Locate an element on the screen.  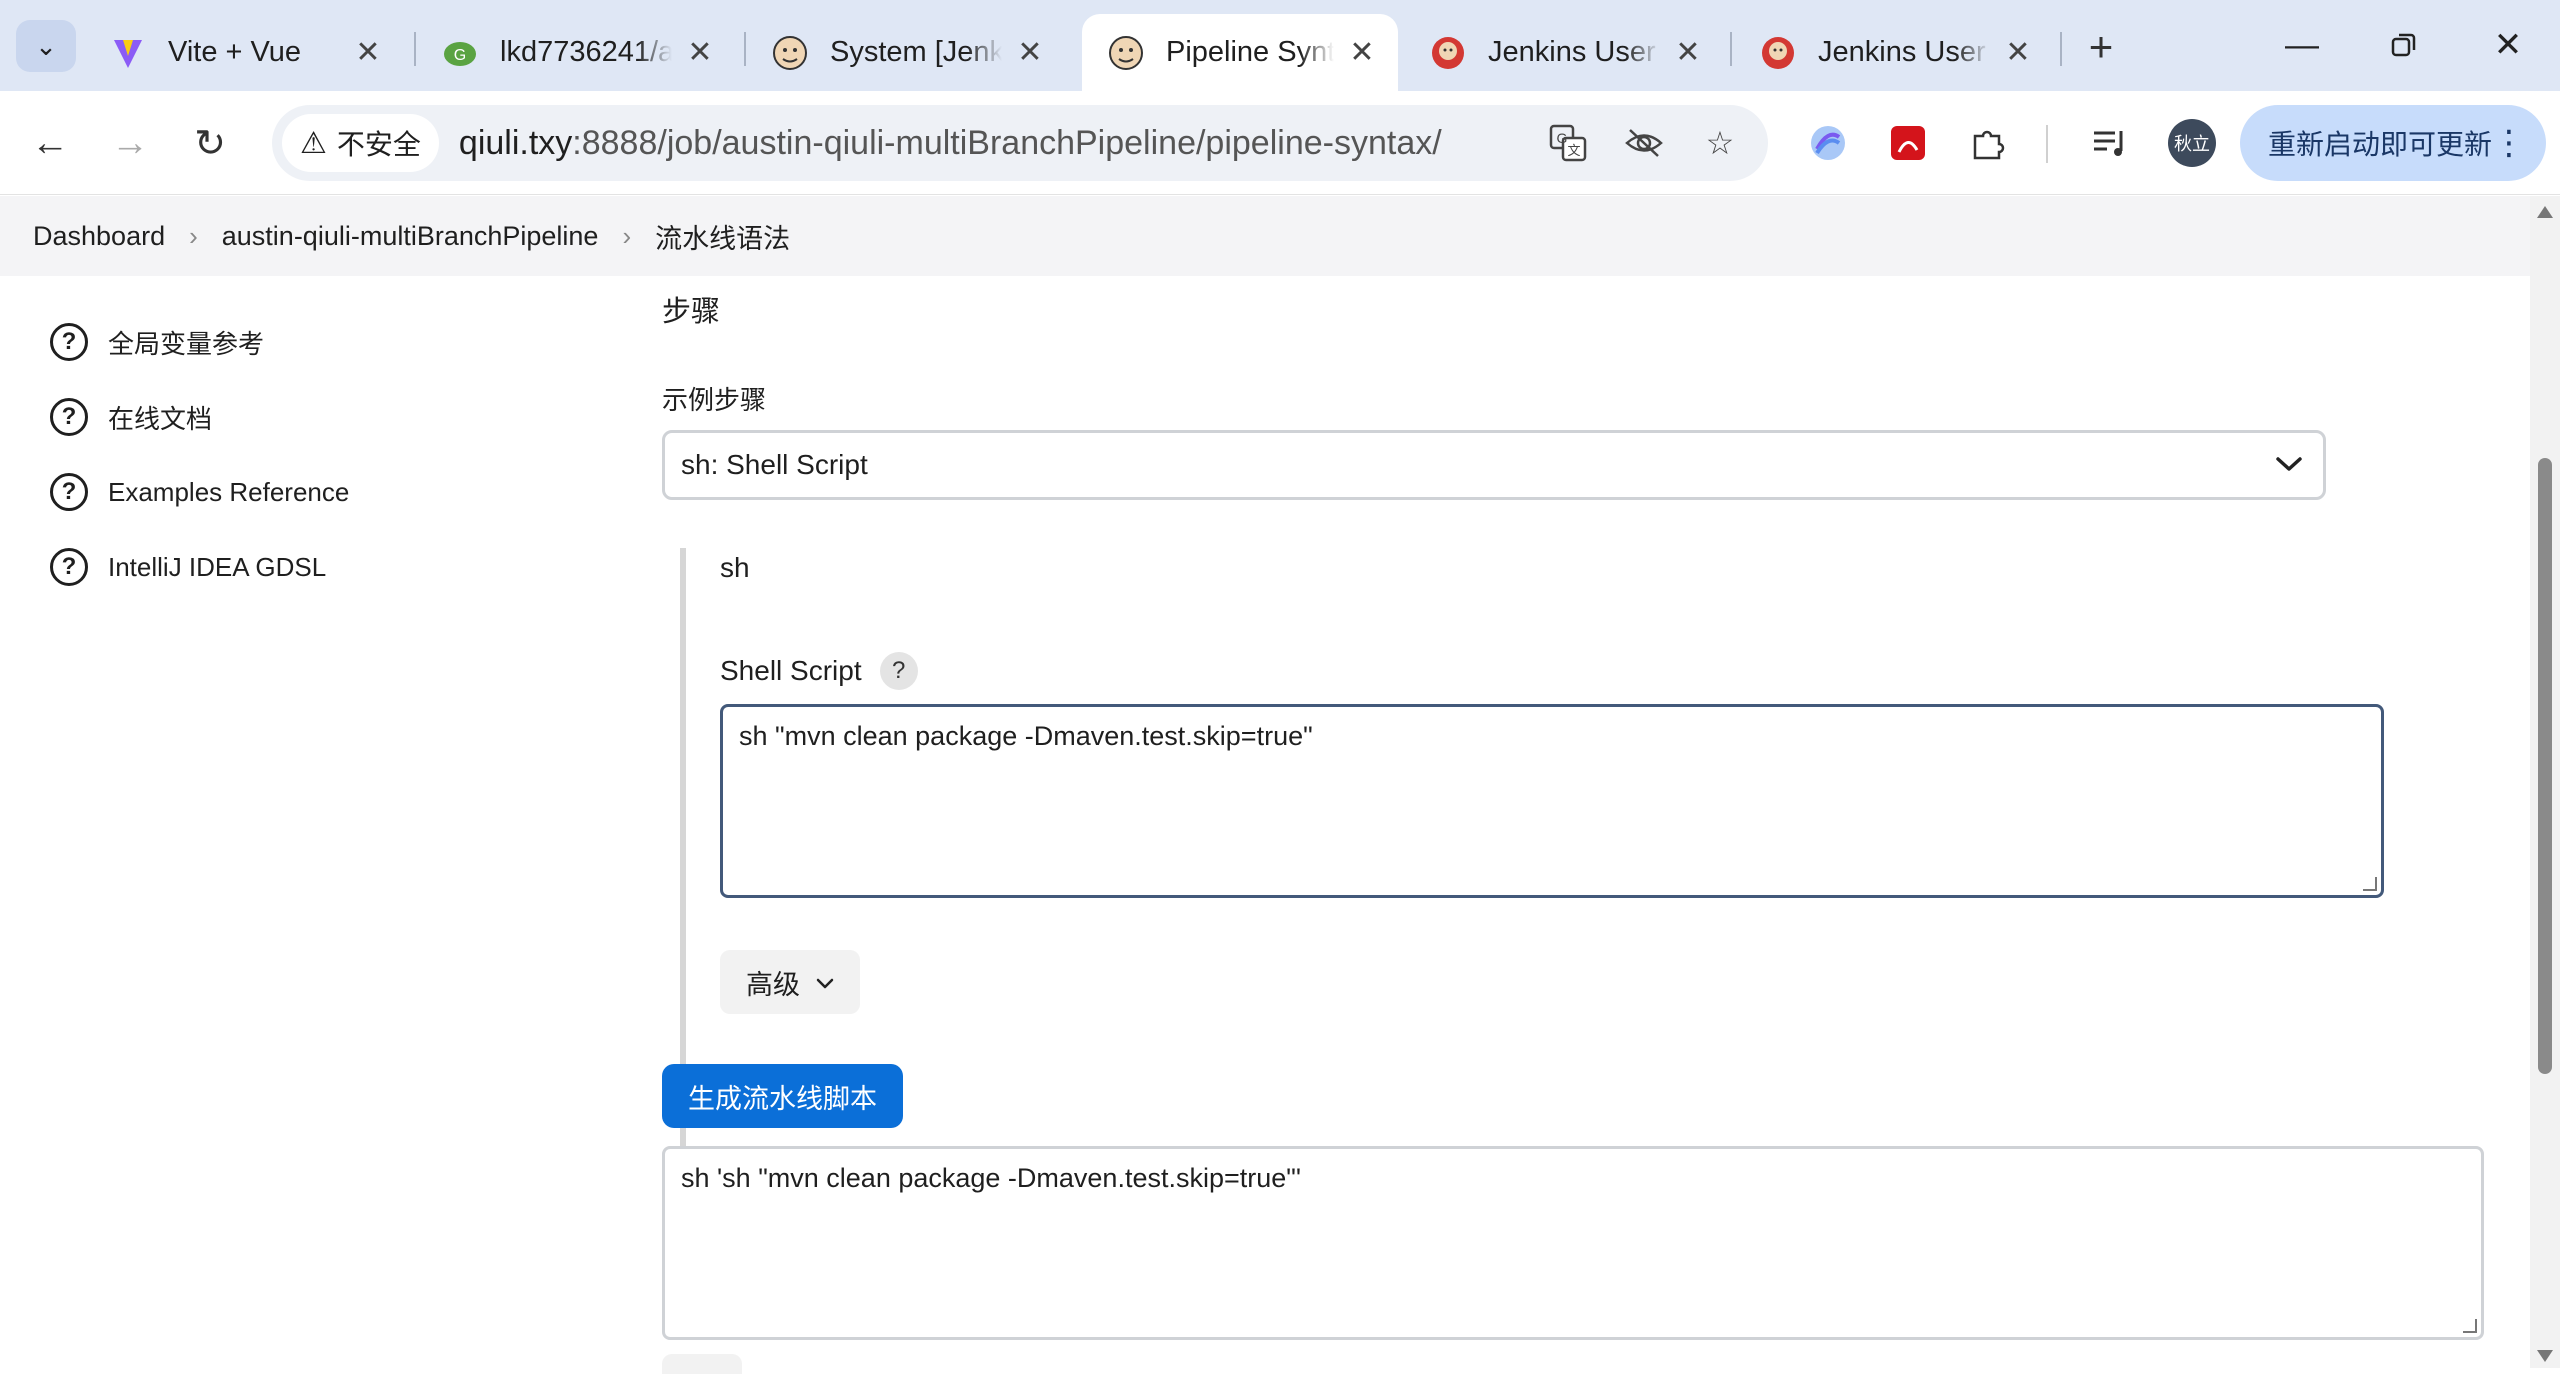
gitee-icon: G is located at coordinates (460, 53).